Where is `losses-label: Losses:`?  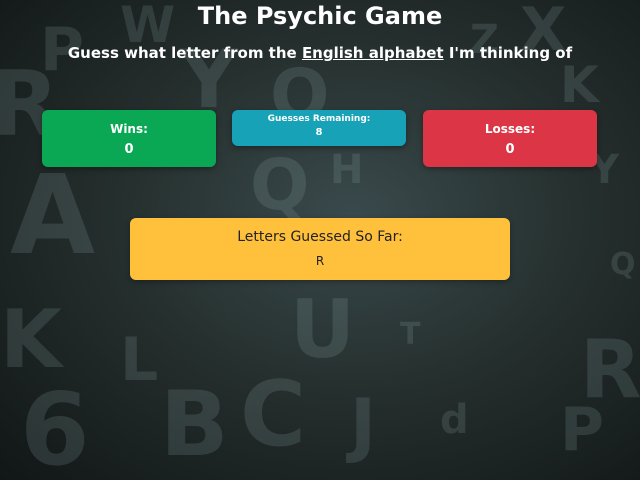 losses-label: Losses: is located at coordinates (510, 129).